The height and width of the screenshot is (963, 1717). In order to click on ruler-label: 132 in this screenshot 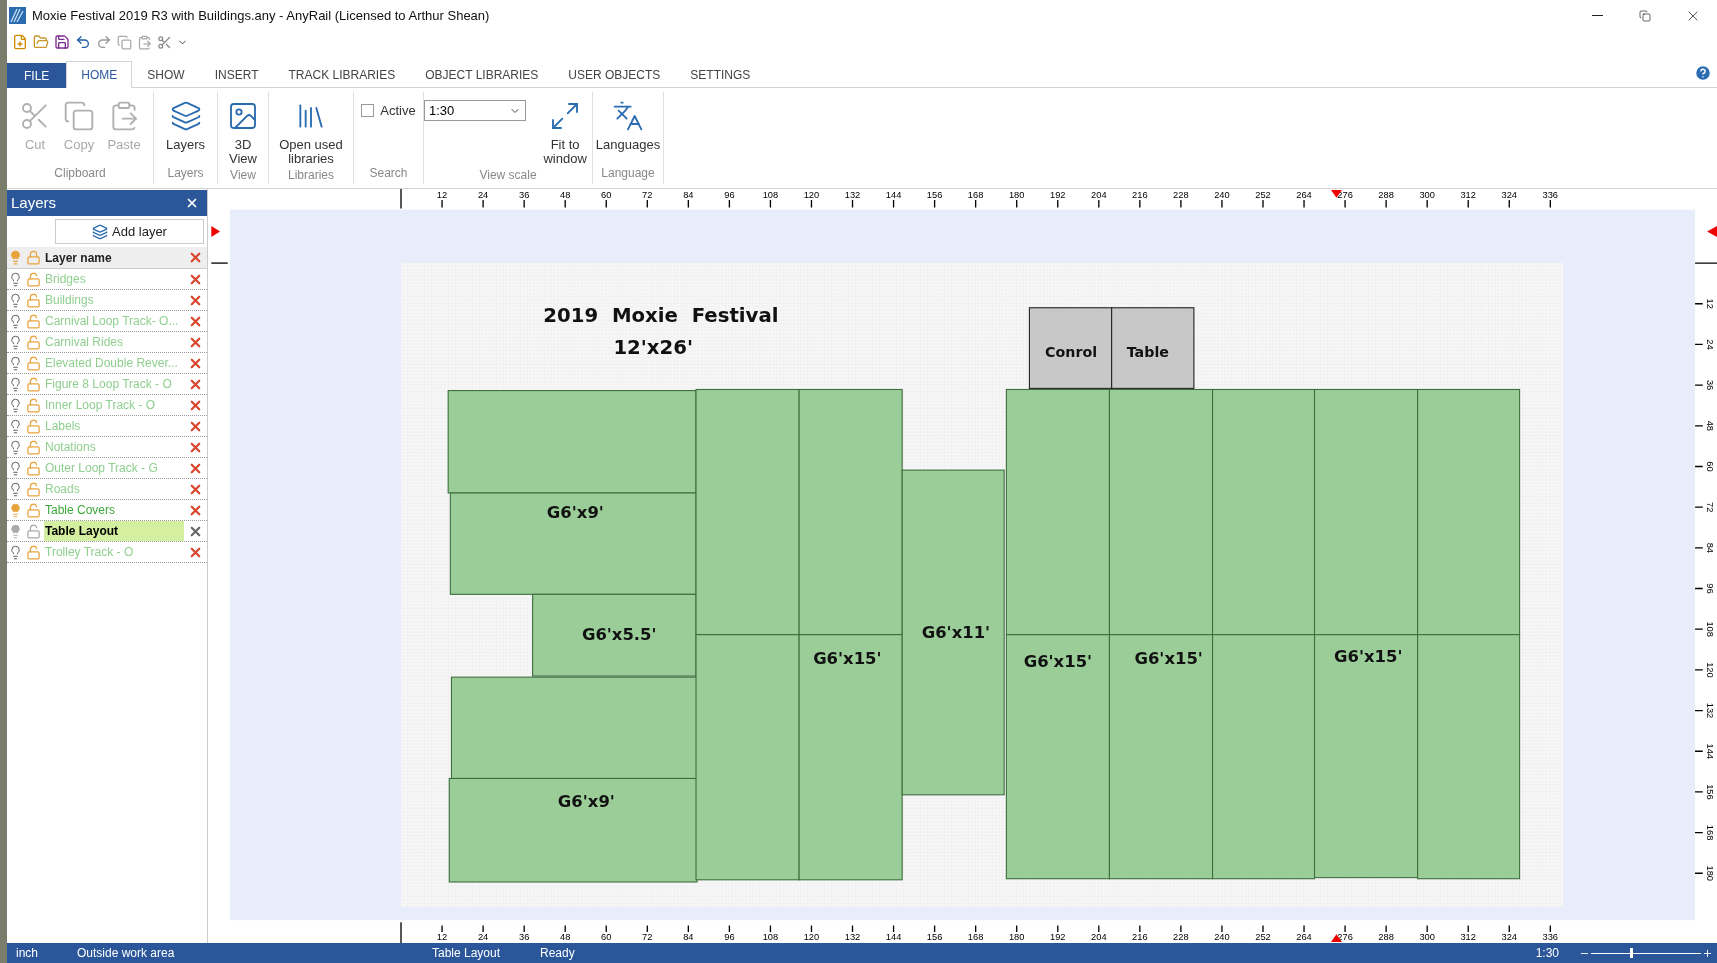, I will do `click(852, 194)`.